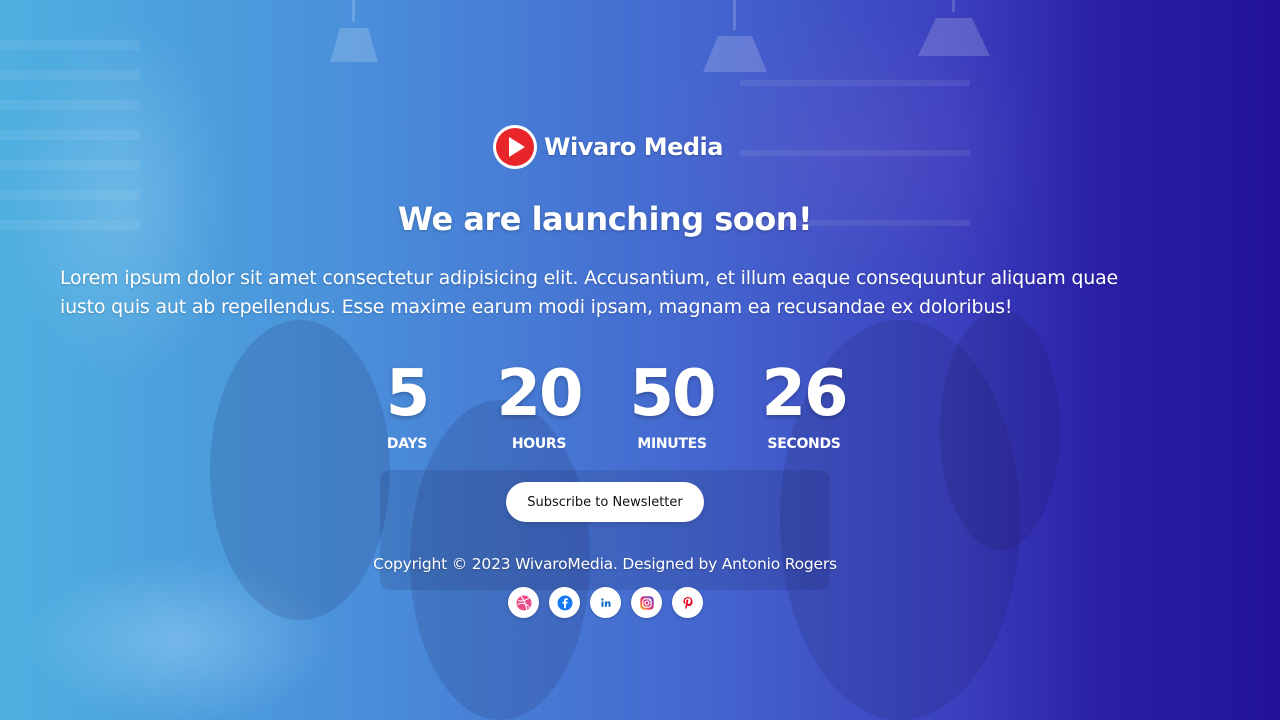  I want to click on dribbble-icon, so click(523, 602).